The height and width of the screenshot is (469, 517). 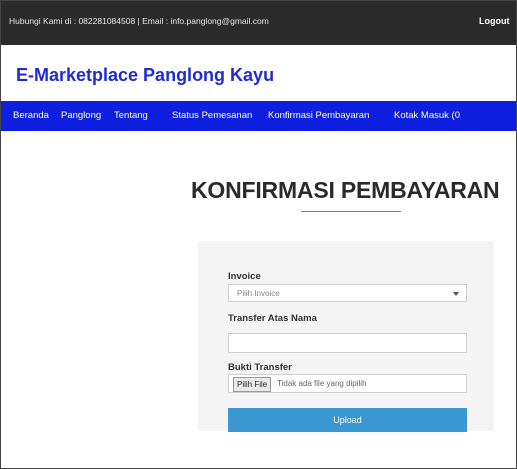 I want to click on upload-button: Upload, so click(x=347, y=420).